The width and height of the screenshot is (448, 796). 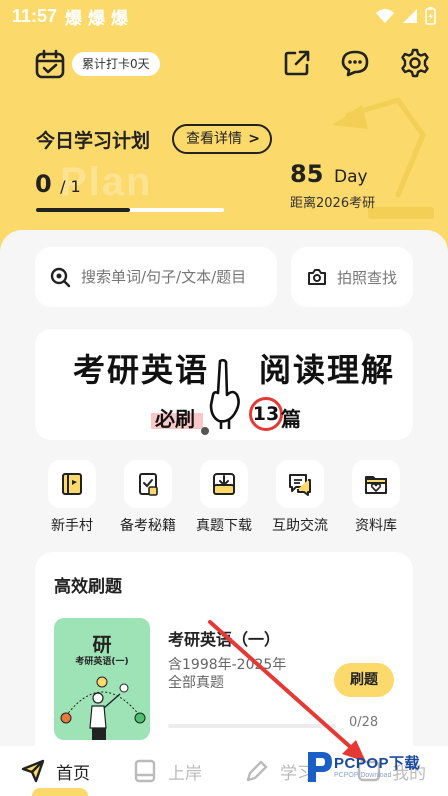 I want to click on banner-line1-left: 考研英语, so click(x=141, y=370).